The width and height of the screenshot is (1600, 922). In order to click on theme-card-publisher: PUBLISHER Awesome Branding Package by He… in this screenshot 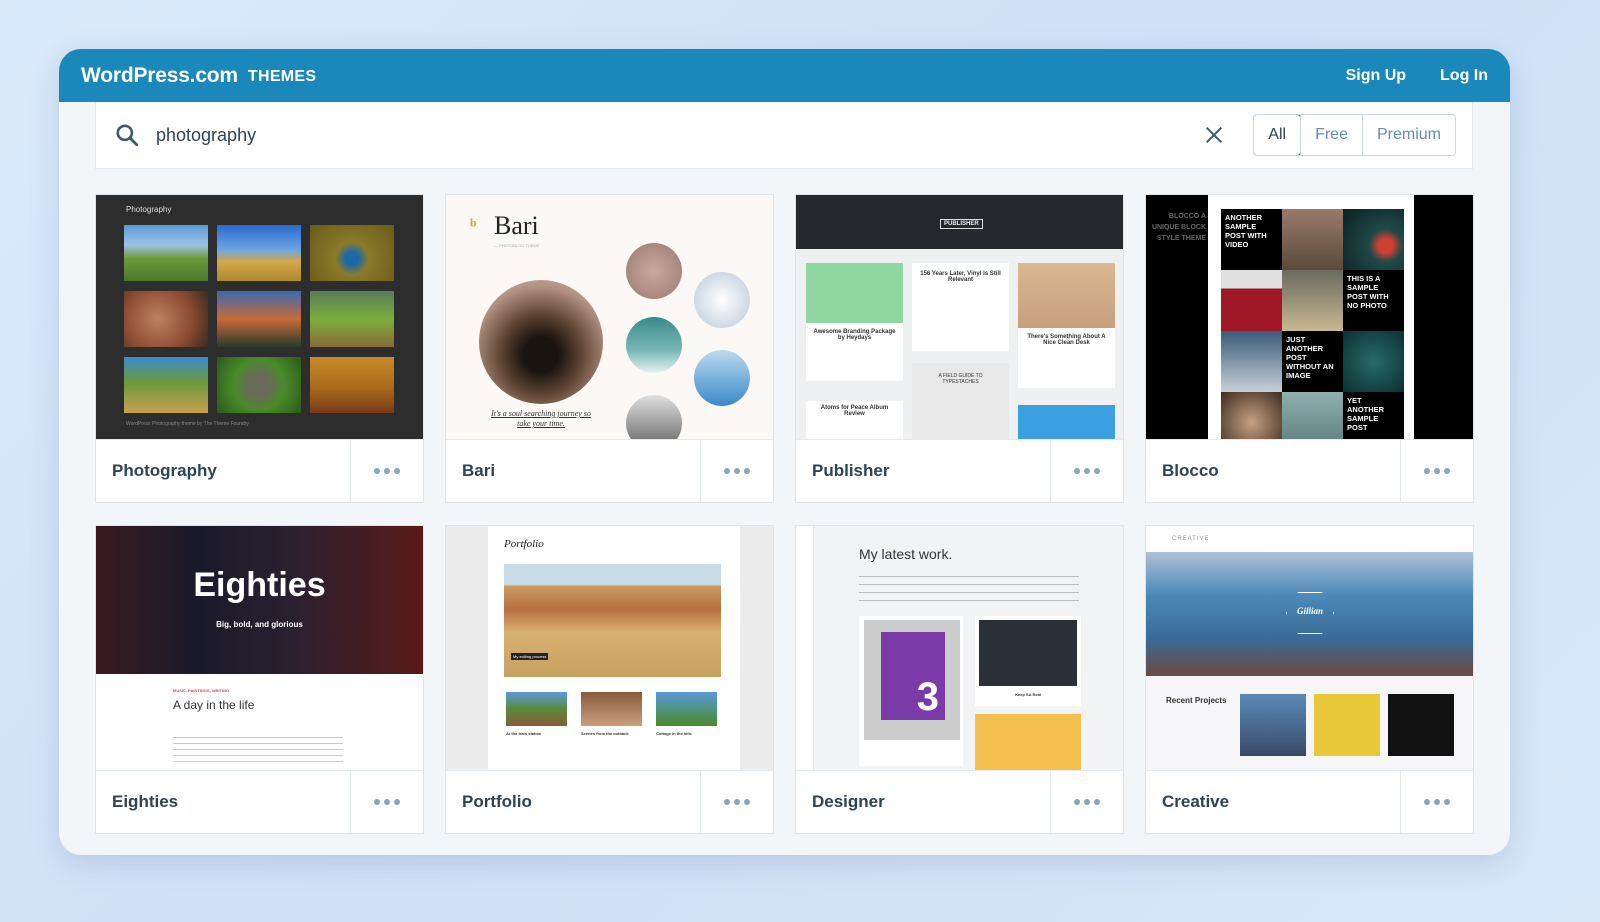, I will do `click(959, 348)`.